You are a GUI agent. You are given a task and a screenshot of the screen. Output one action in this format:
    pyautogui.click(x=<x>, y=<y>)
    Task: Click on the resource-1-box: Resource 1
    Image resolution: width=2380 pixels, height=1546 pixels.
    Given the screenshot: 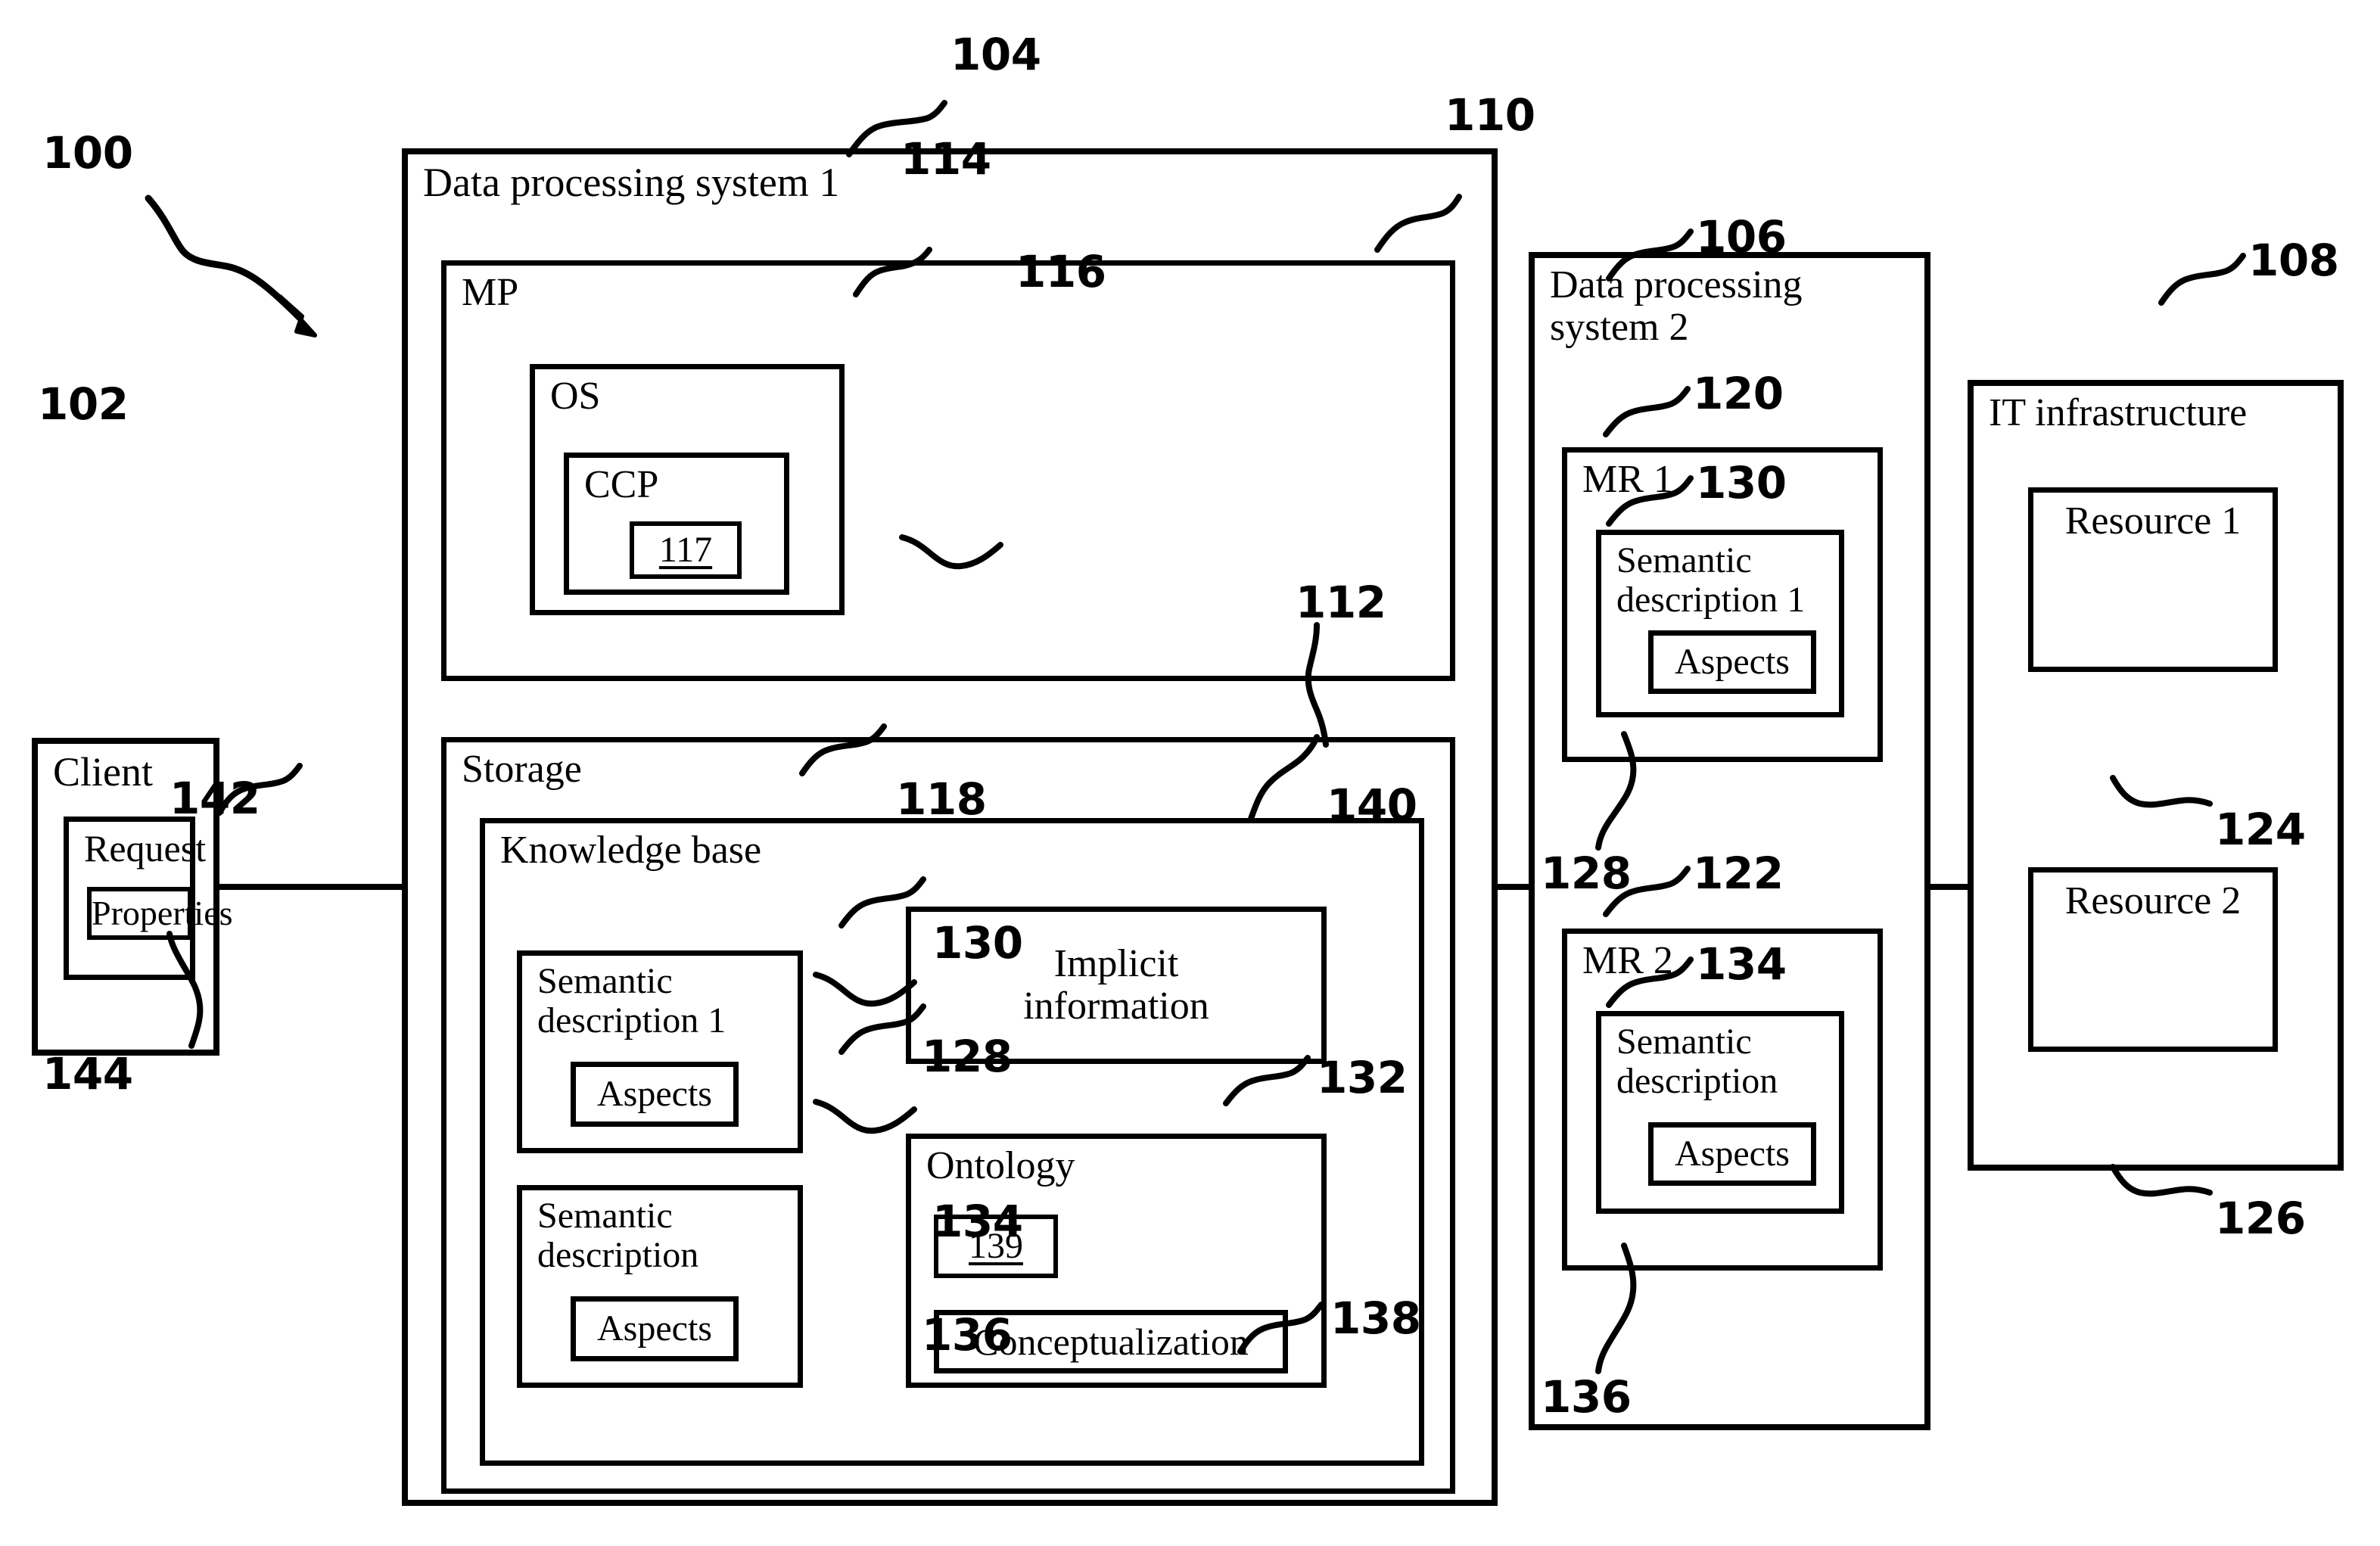 What is the action you would take?
    pyautogui.click(x=2153, y=579)
    